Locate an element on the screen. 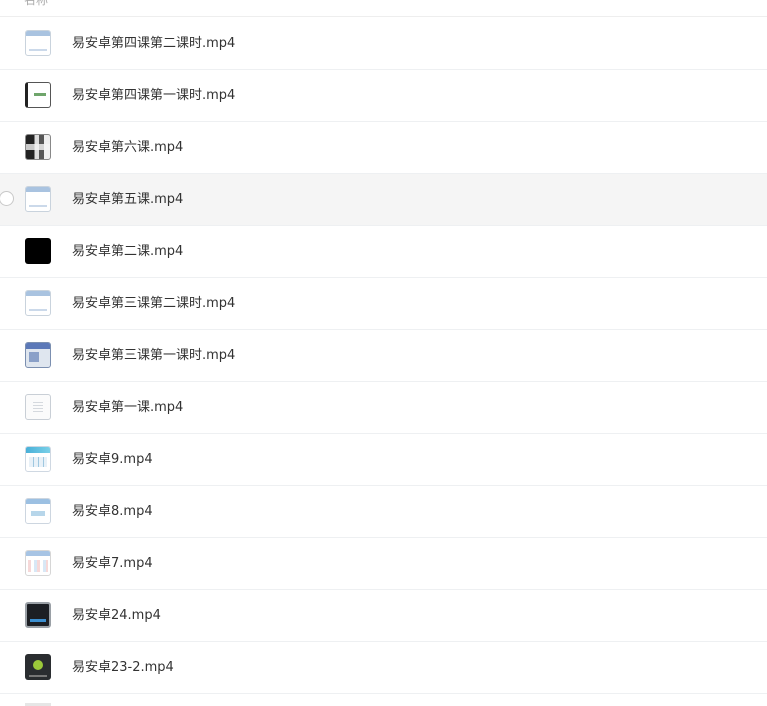  file-row: 易安卓第三课第一课时.mp4 is located at coordinates (383, 356).